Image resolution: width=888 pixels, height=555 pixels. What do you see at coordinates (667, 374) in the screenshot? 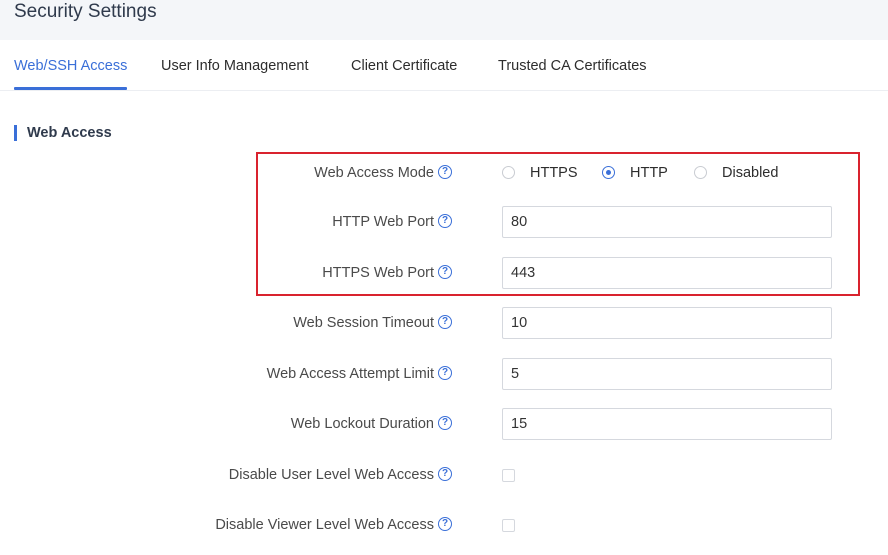
I see `web-access-attempt-limit-input` at bounding box center [667, 374].